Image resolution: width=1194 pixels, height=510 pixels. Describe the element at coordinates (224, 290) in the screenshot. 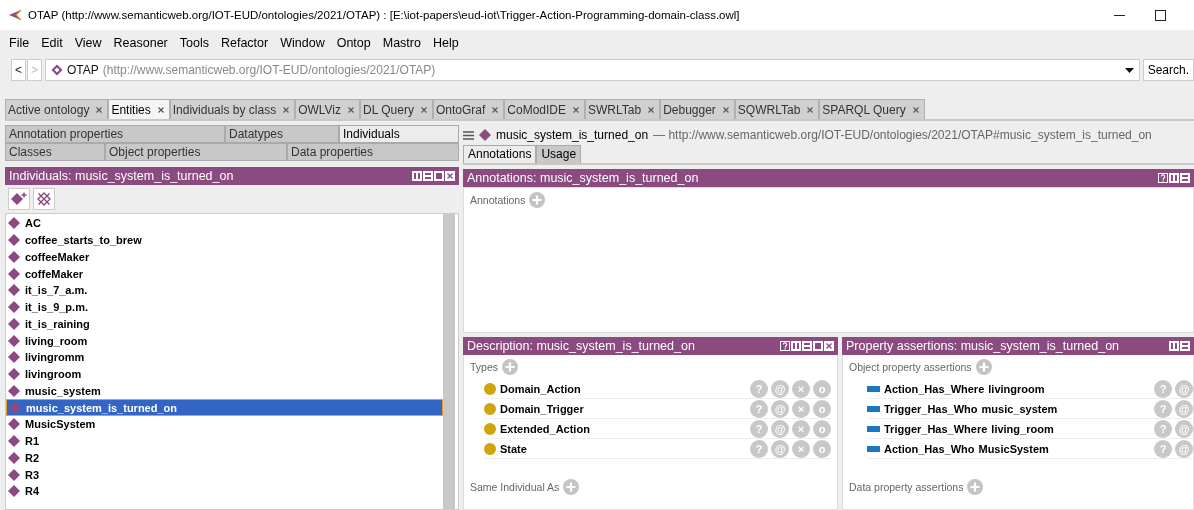

I see `individual-item: it_is_7_a.m.` at that location.